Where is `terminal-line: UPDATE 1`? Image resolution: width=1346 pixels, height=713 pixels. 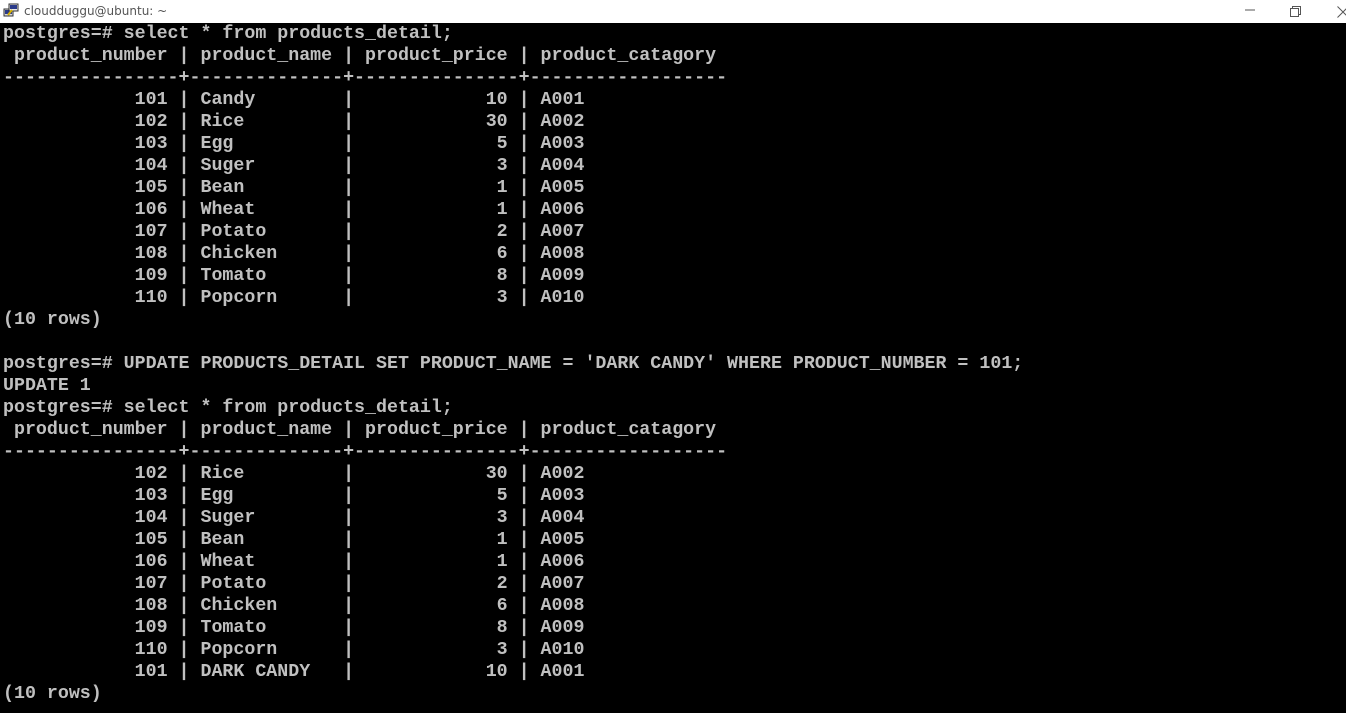
terminal-line: UPDATE 1 is located at coordinates (47, 386).